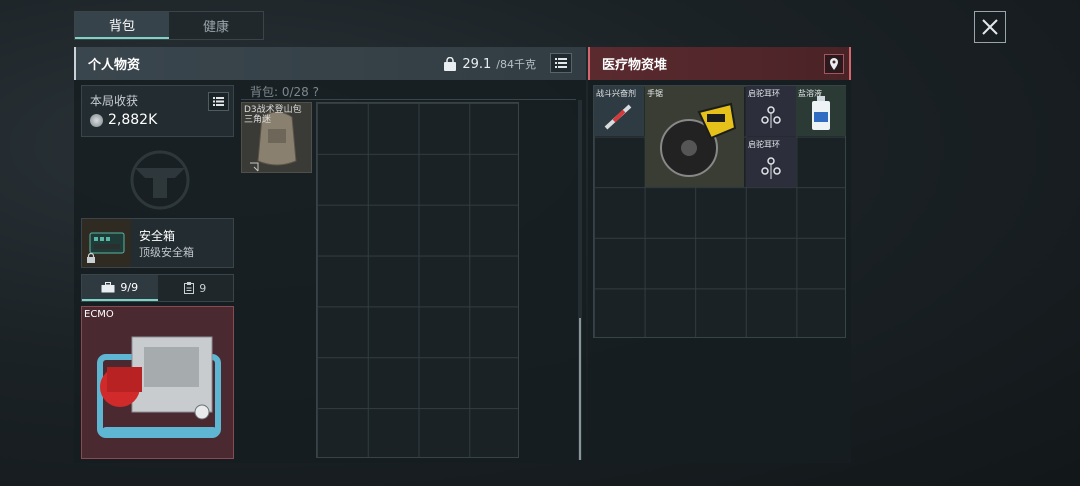  I want to click on ecmo-label: ECMO, so click(99, 314).